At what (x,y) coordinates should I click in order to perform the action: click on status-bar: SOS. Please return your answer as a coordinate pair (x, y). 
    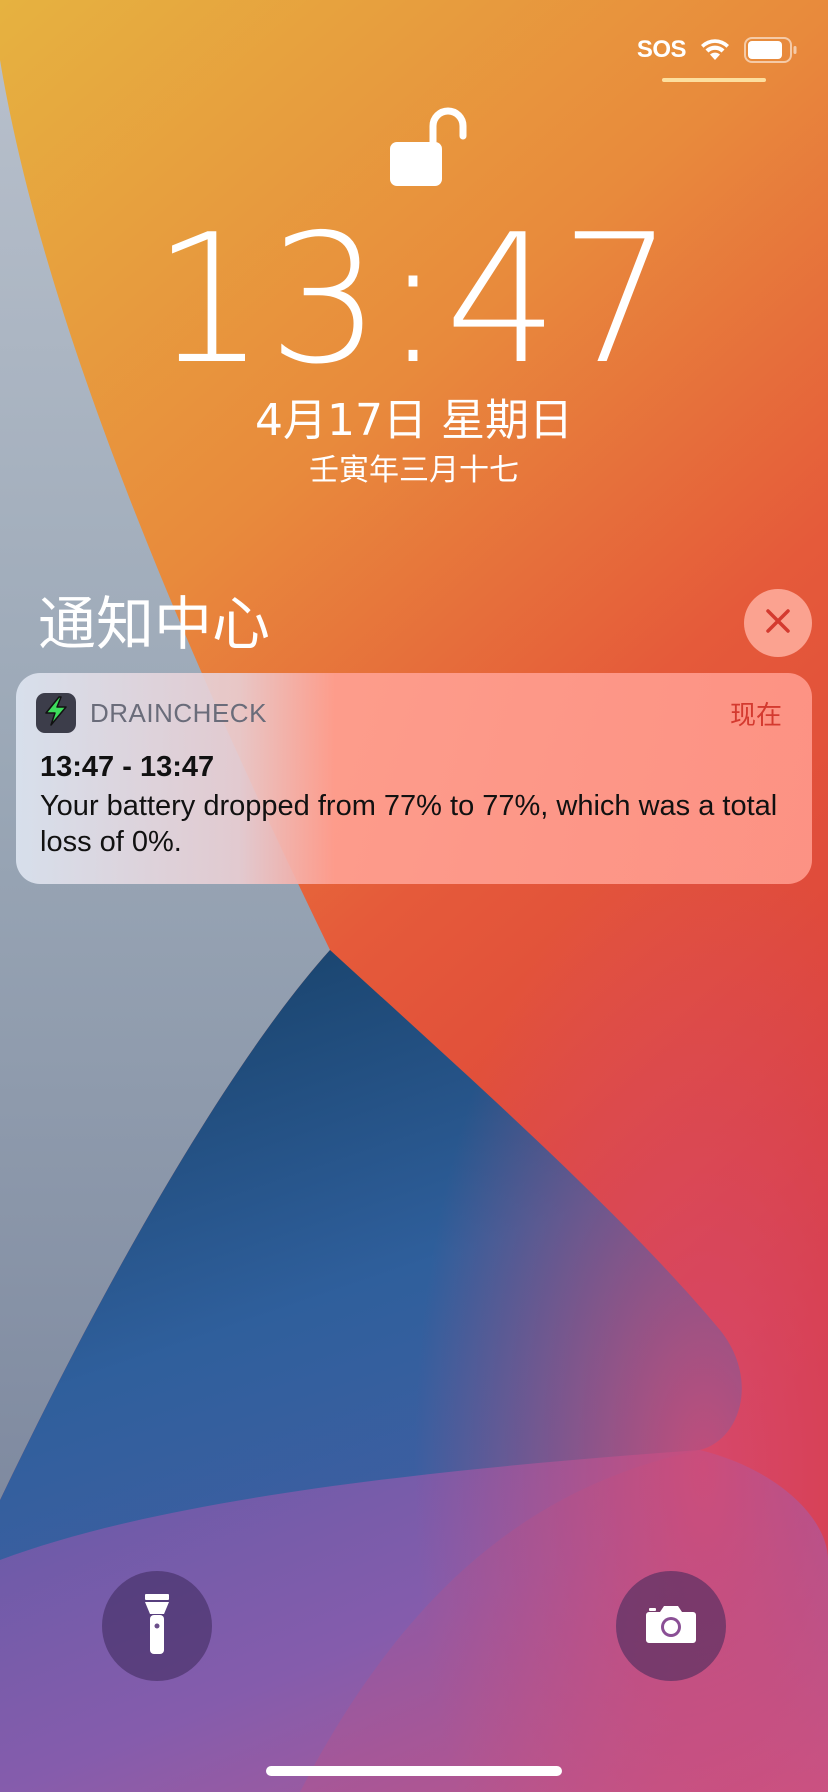
    Looking at the image, I should click on (717, 50).